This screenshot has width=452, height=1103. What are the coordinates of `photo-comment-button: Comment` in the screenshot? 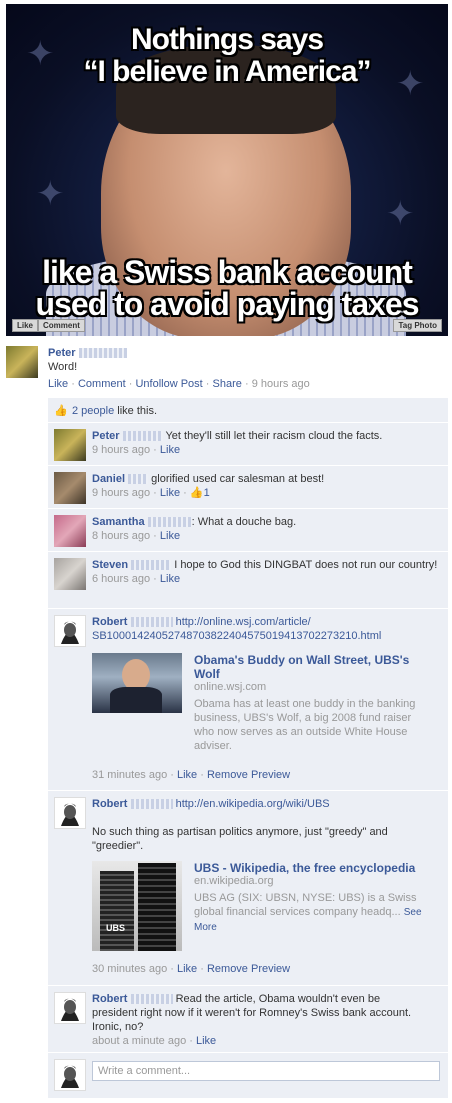 It's located at (61, 325).